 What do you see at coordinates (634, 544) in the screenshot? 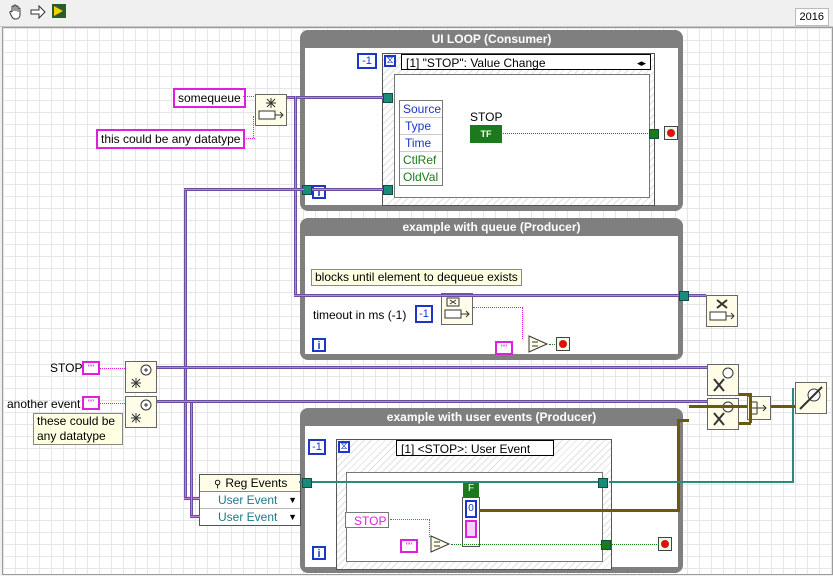
I see `user-stop-out-wire` at bounding box center [634, 544].